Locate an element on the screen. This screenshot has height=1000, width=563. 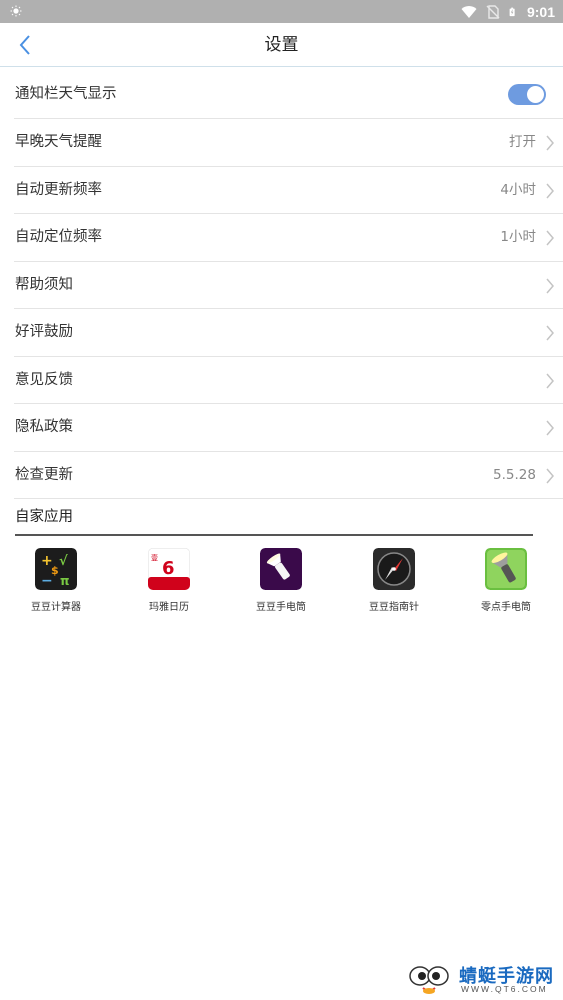
app-item-compass: 豆豆指南针 is located at coordinates (394, 580).